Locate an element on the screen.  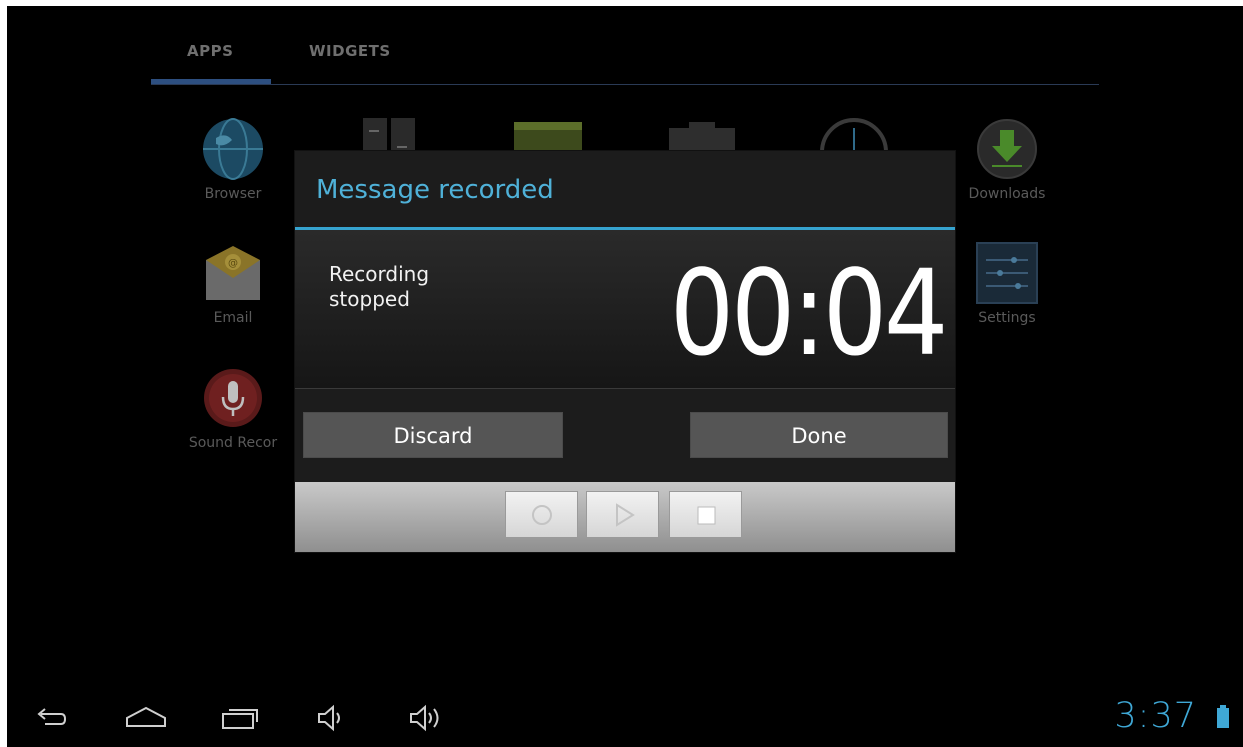
dialog-title: Message recorded is located at coordinates (435, 190).